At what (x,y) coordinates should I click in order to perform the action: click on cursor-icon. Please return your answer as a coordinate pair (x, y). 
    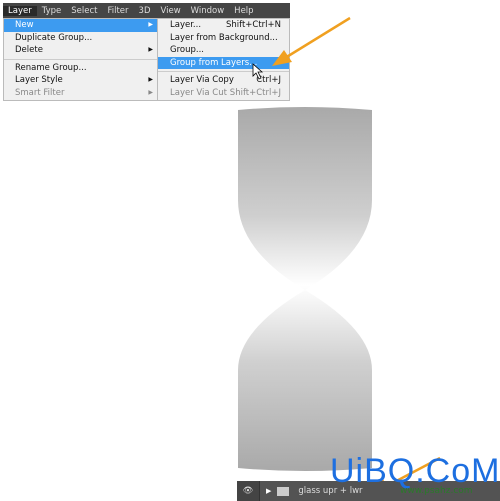
    Looking at the image, I should click on (258, 71).